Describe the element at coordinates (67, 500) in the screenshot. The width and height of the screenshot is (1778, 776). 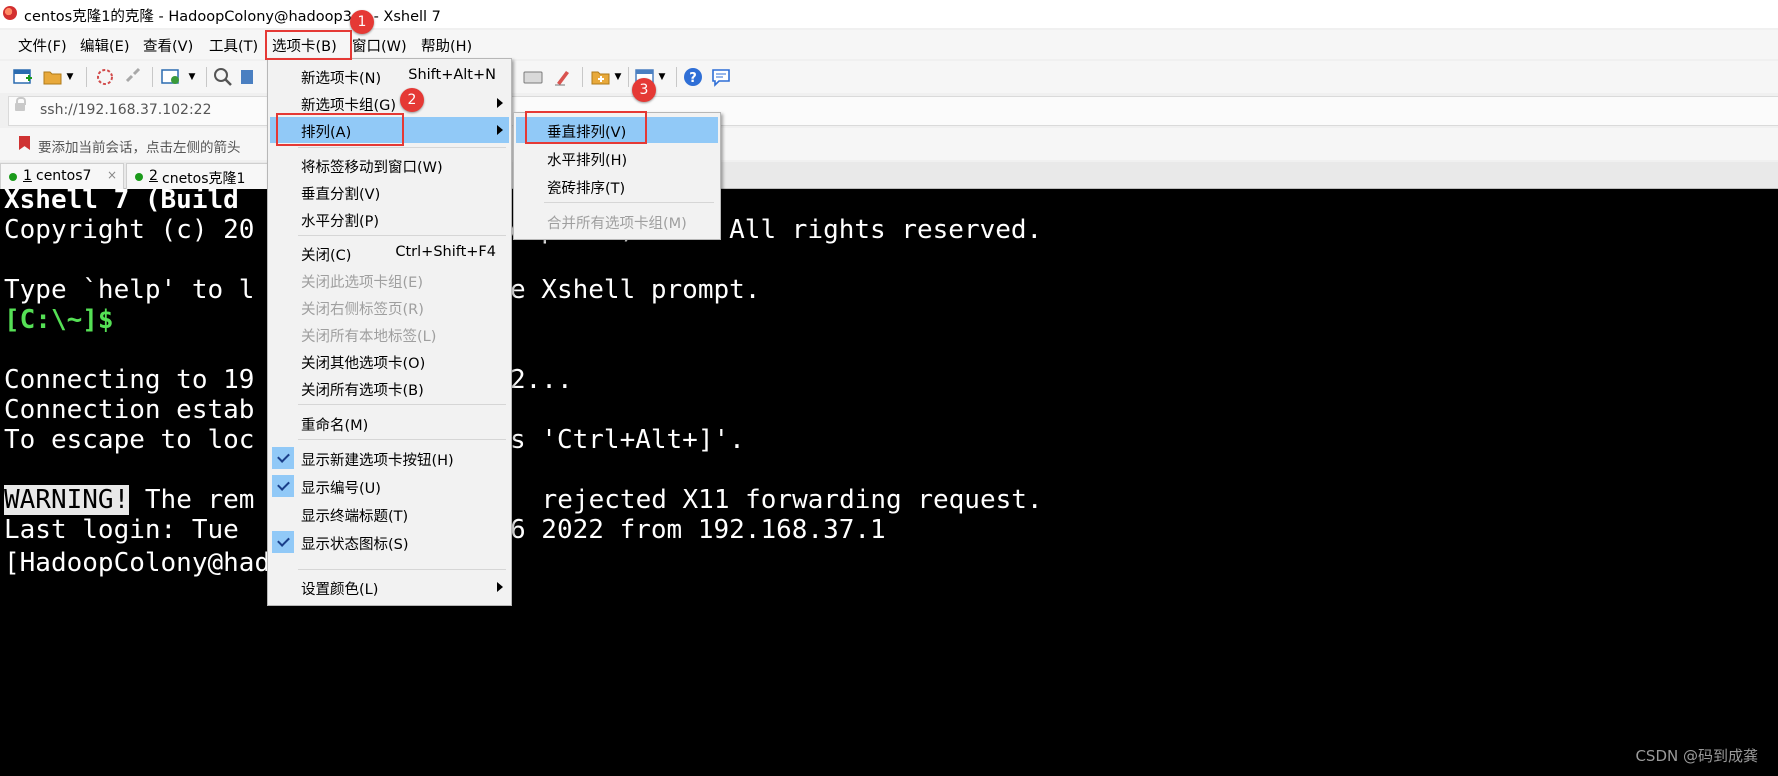
I see `warning-label: WARNING!` at that location.